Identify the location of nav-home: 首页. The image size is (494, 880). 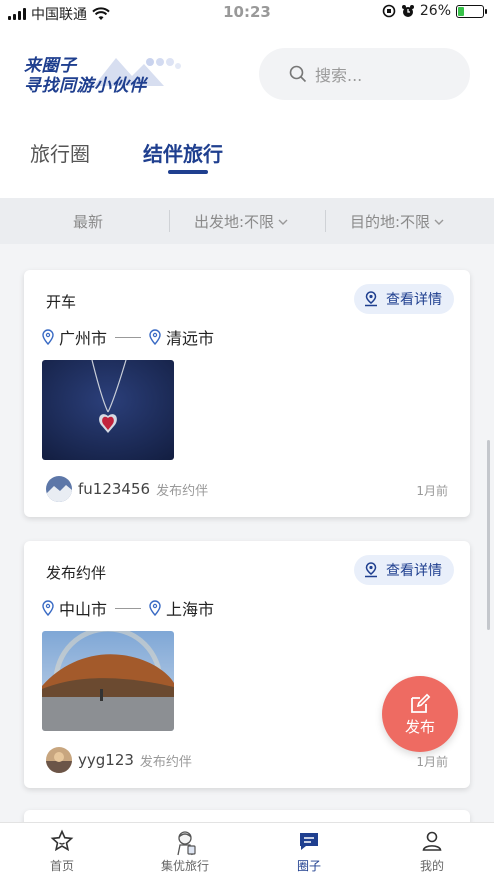
(62, 851).